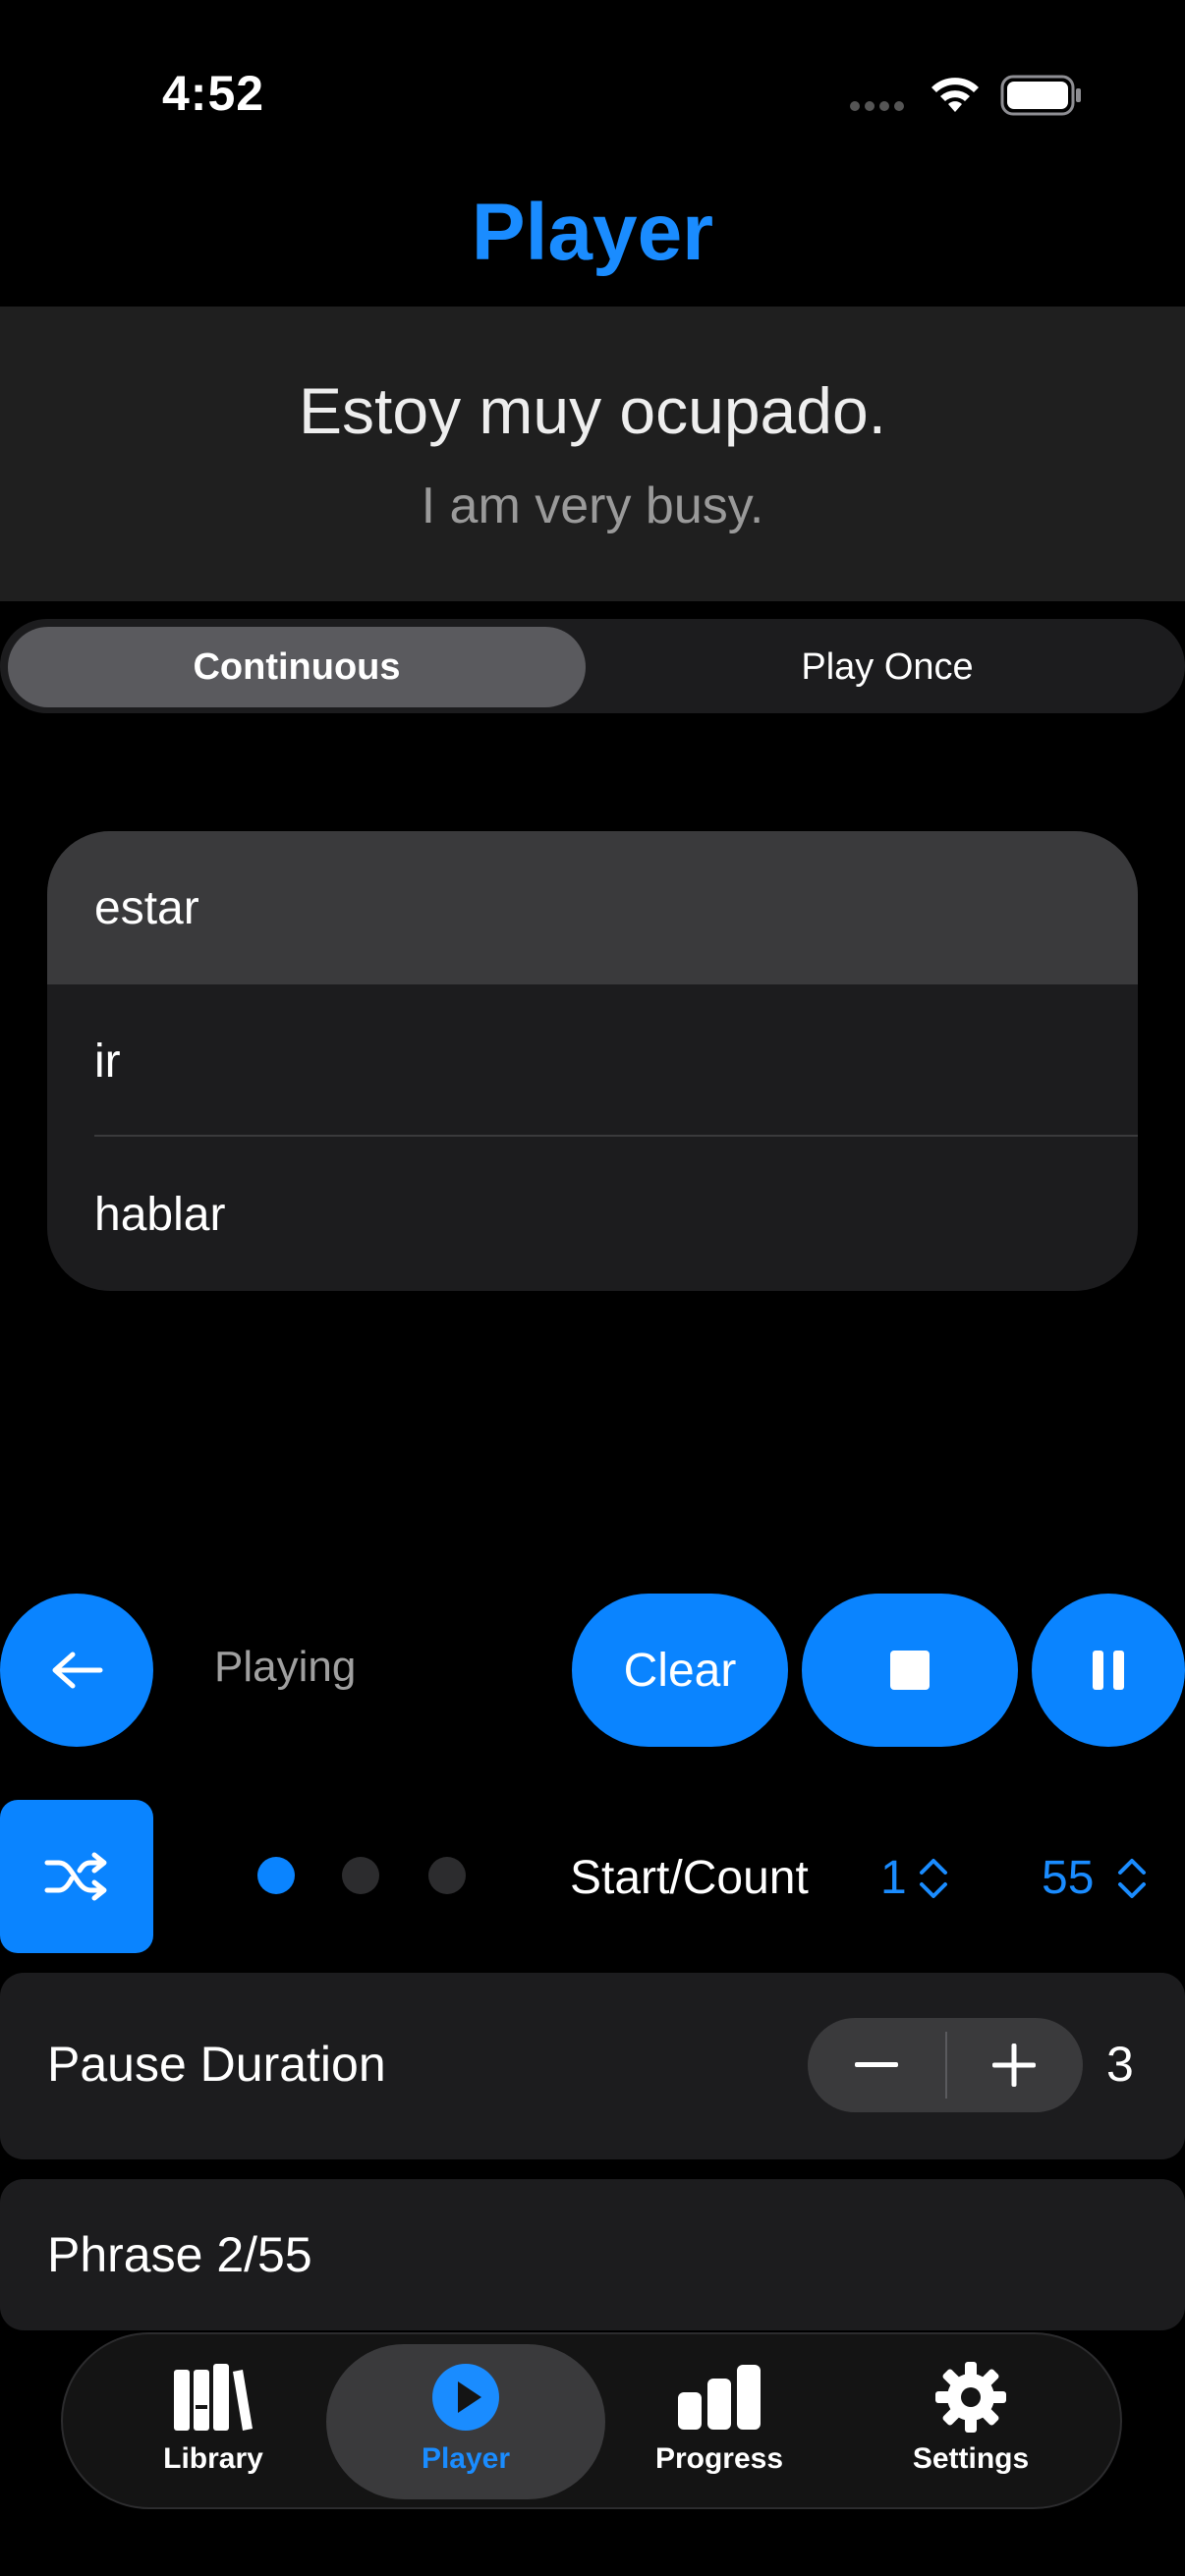 Image resolution: width=1185 pixels, height=2576 pixels. Describe the element at coordinates (1120, 2064) in the screenshot. I see `pause-duration-value: 3` at that location.